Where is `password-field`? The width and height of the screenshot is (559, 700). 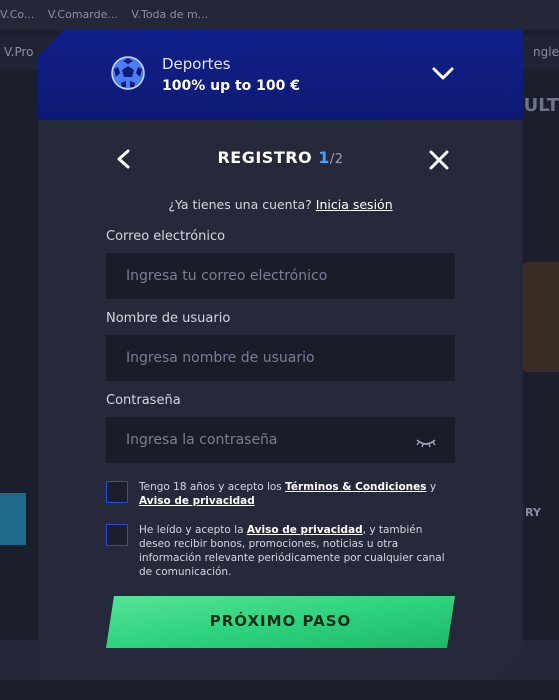
password-field is located at coordinates (280, 440).